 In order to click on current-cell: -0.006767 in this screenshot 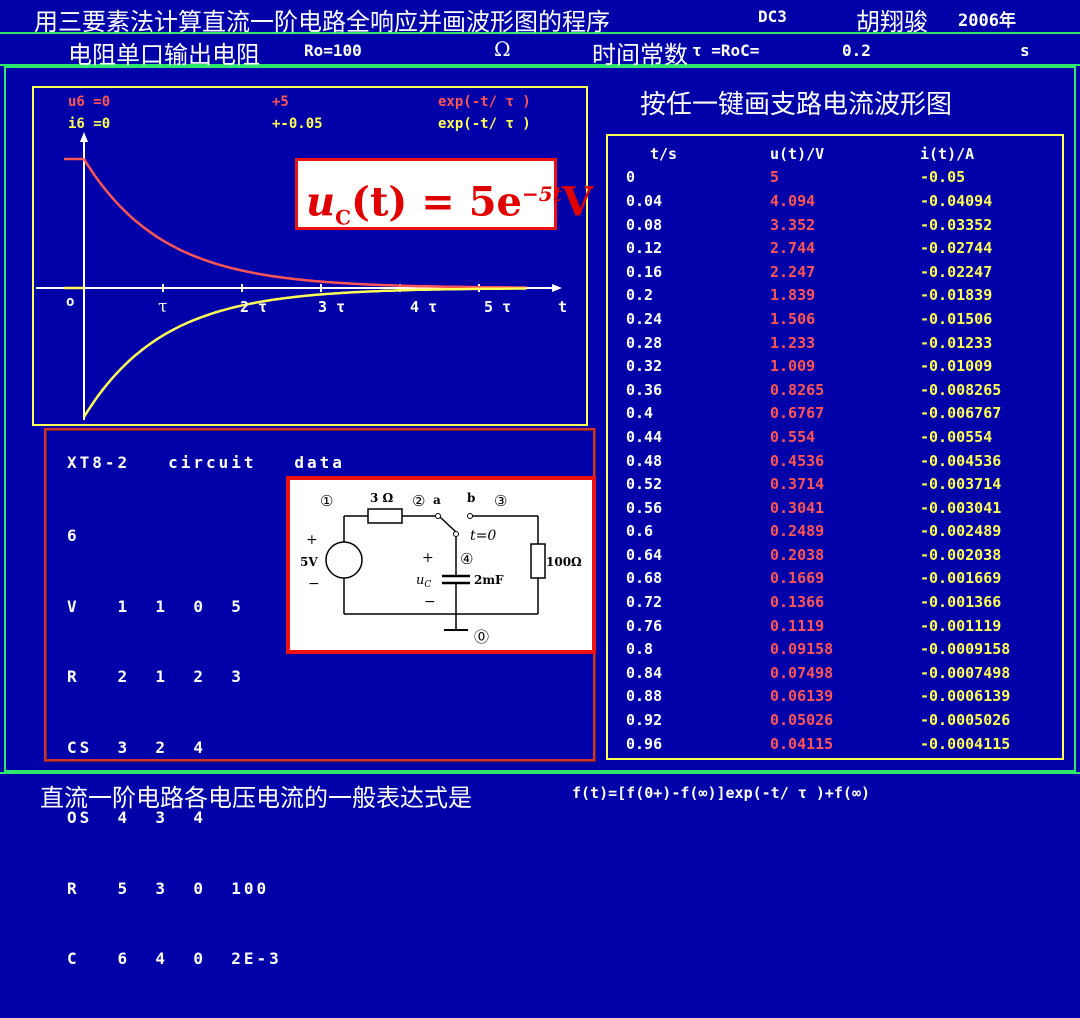, I will do `click(961, 413)`.